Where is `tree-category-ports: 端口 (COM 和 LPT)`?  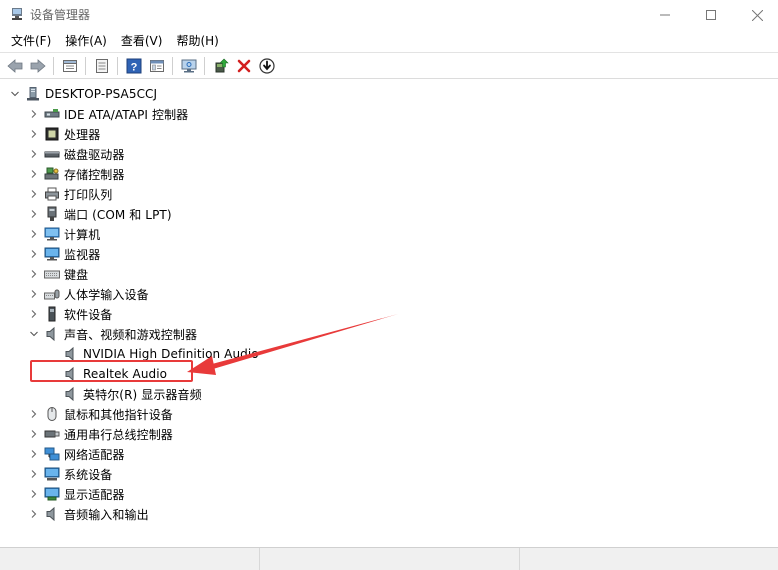
tree-category-ports: 端口 (COM 和 LPT) is located at coordinates (99, 214).